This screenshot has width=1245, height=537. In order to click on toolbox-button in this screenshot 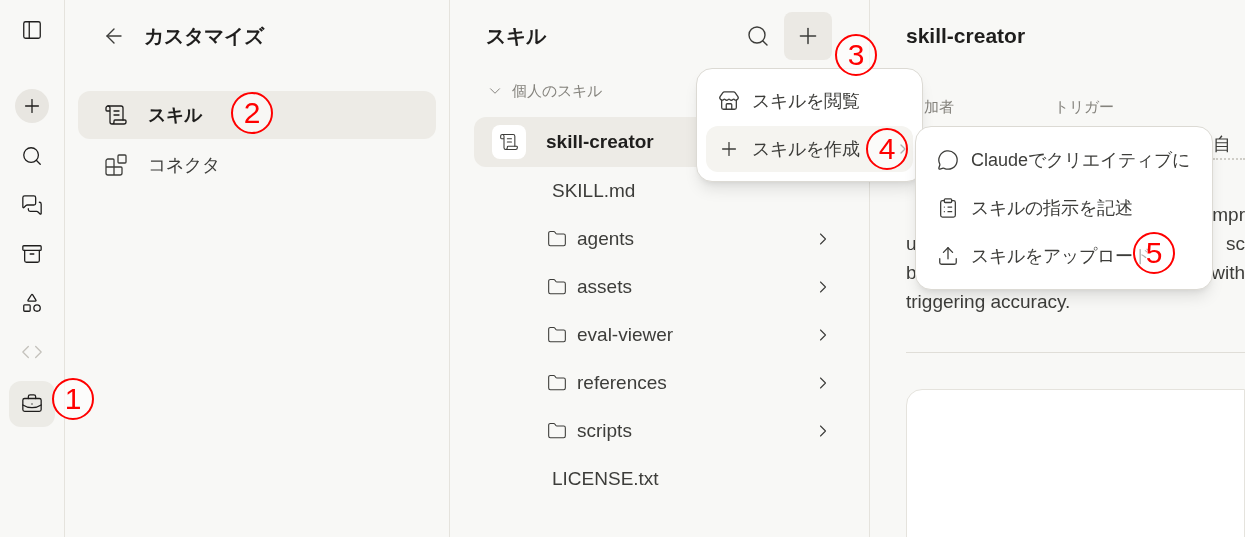, I will do `click(32, 404)`.